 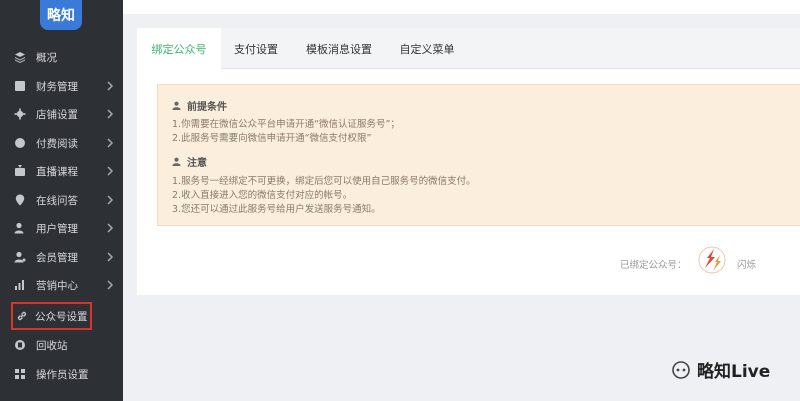 I want to click on sidebar-item-recycle-bin: 回收站, so click(x=61, y=345).